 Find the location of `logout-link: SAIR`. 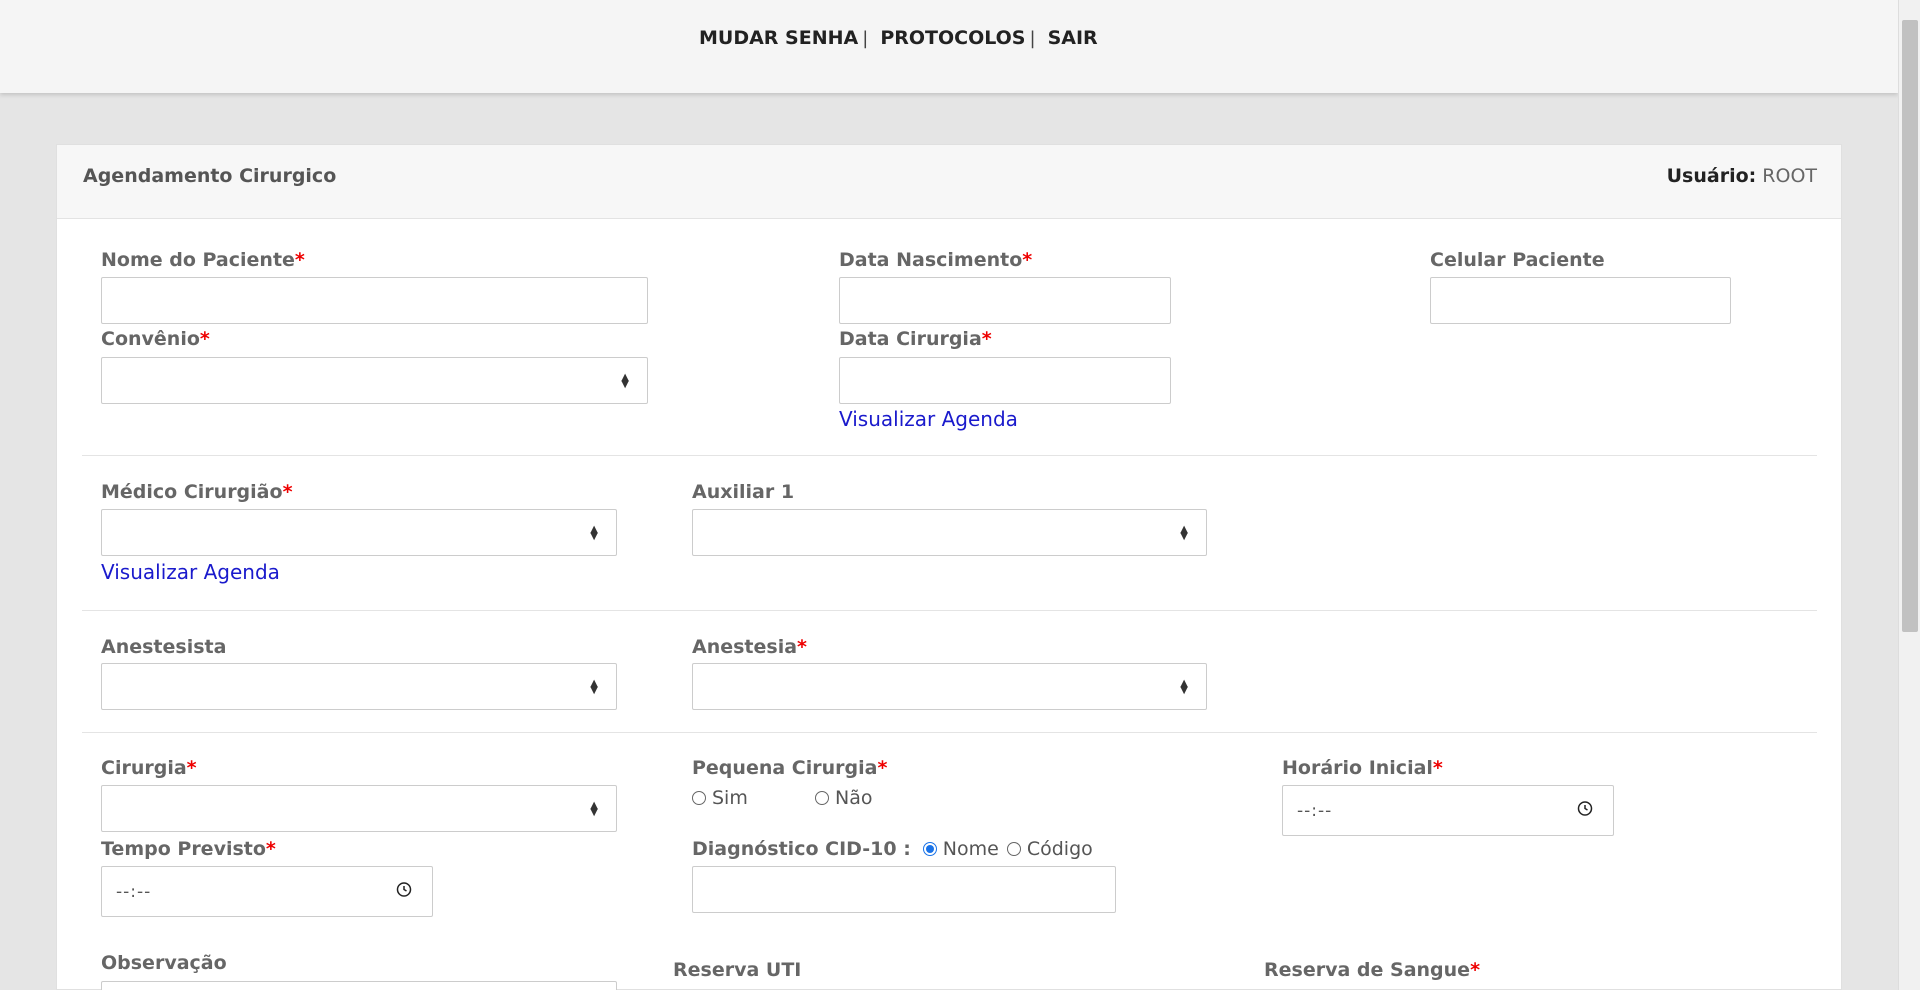

logout-link: SAIR is located at coordinates (1073, 38).